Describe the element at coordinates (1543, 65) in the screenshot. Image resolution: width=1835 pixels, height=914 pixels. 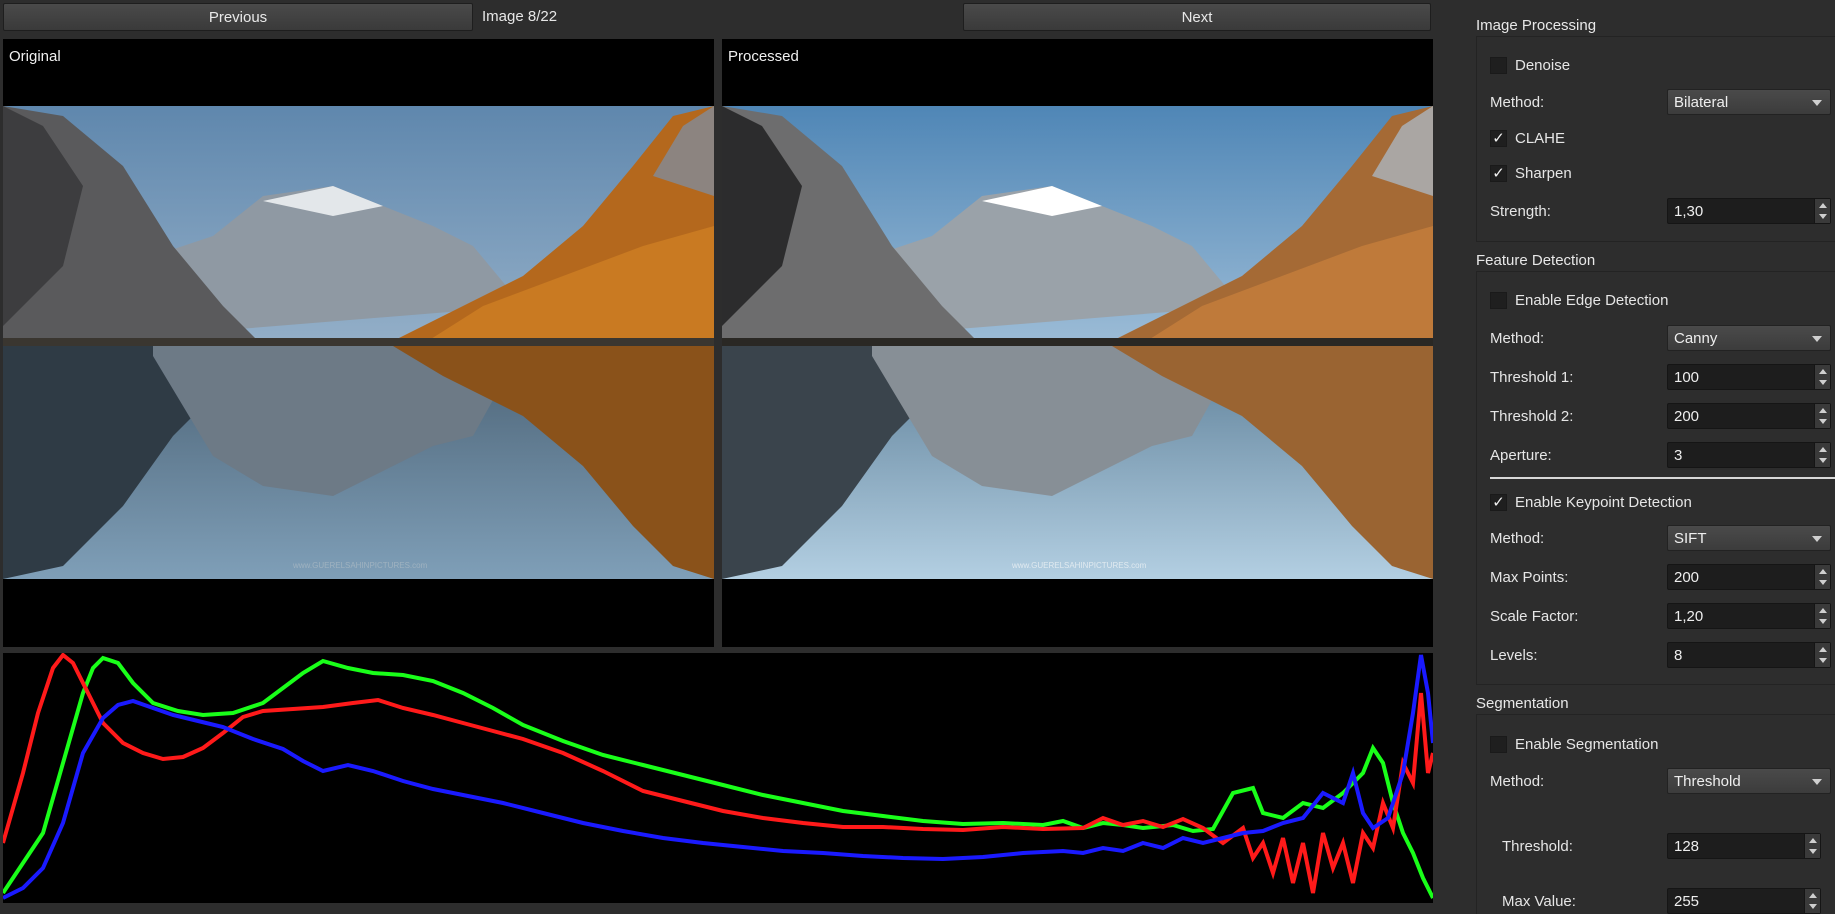
I see `denoise-label: Denoise` at that location.